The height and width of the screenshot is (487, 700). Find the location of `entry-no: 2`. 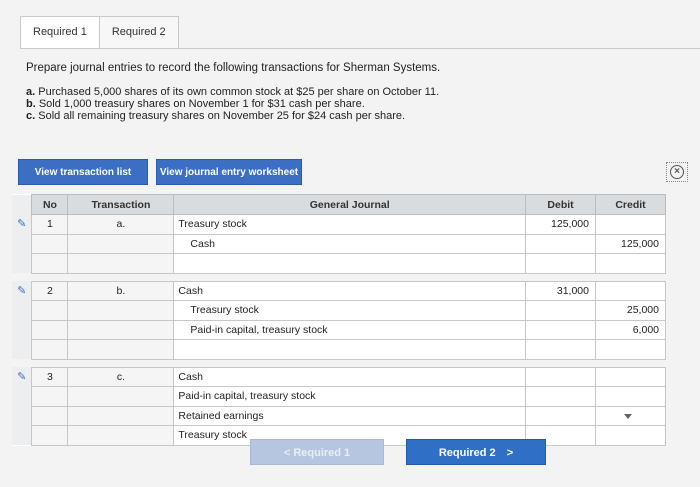

entry-no: 2 is located at coordinates (50, 290).